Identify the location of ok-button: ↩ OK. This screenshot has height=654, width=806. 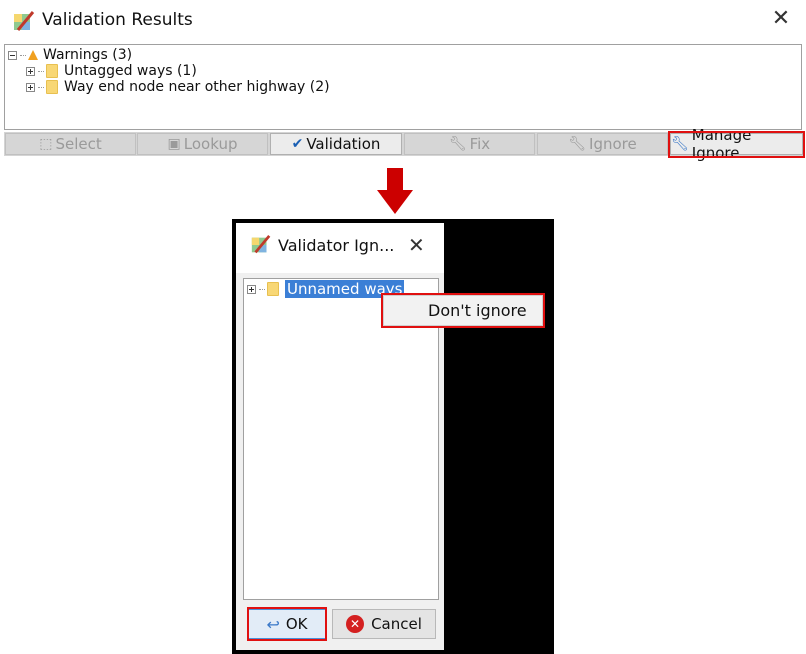
(287, 624).